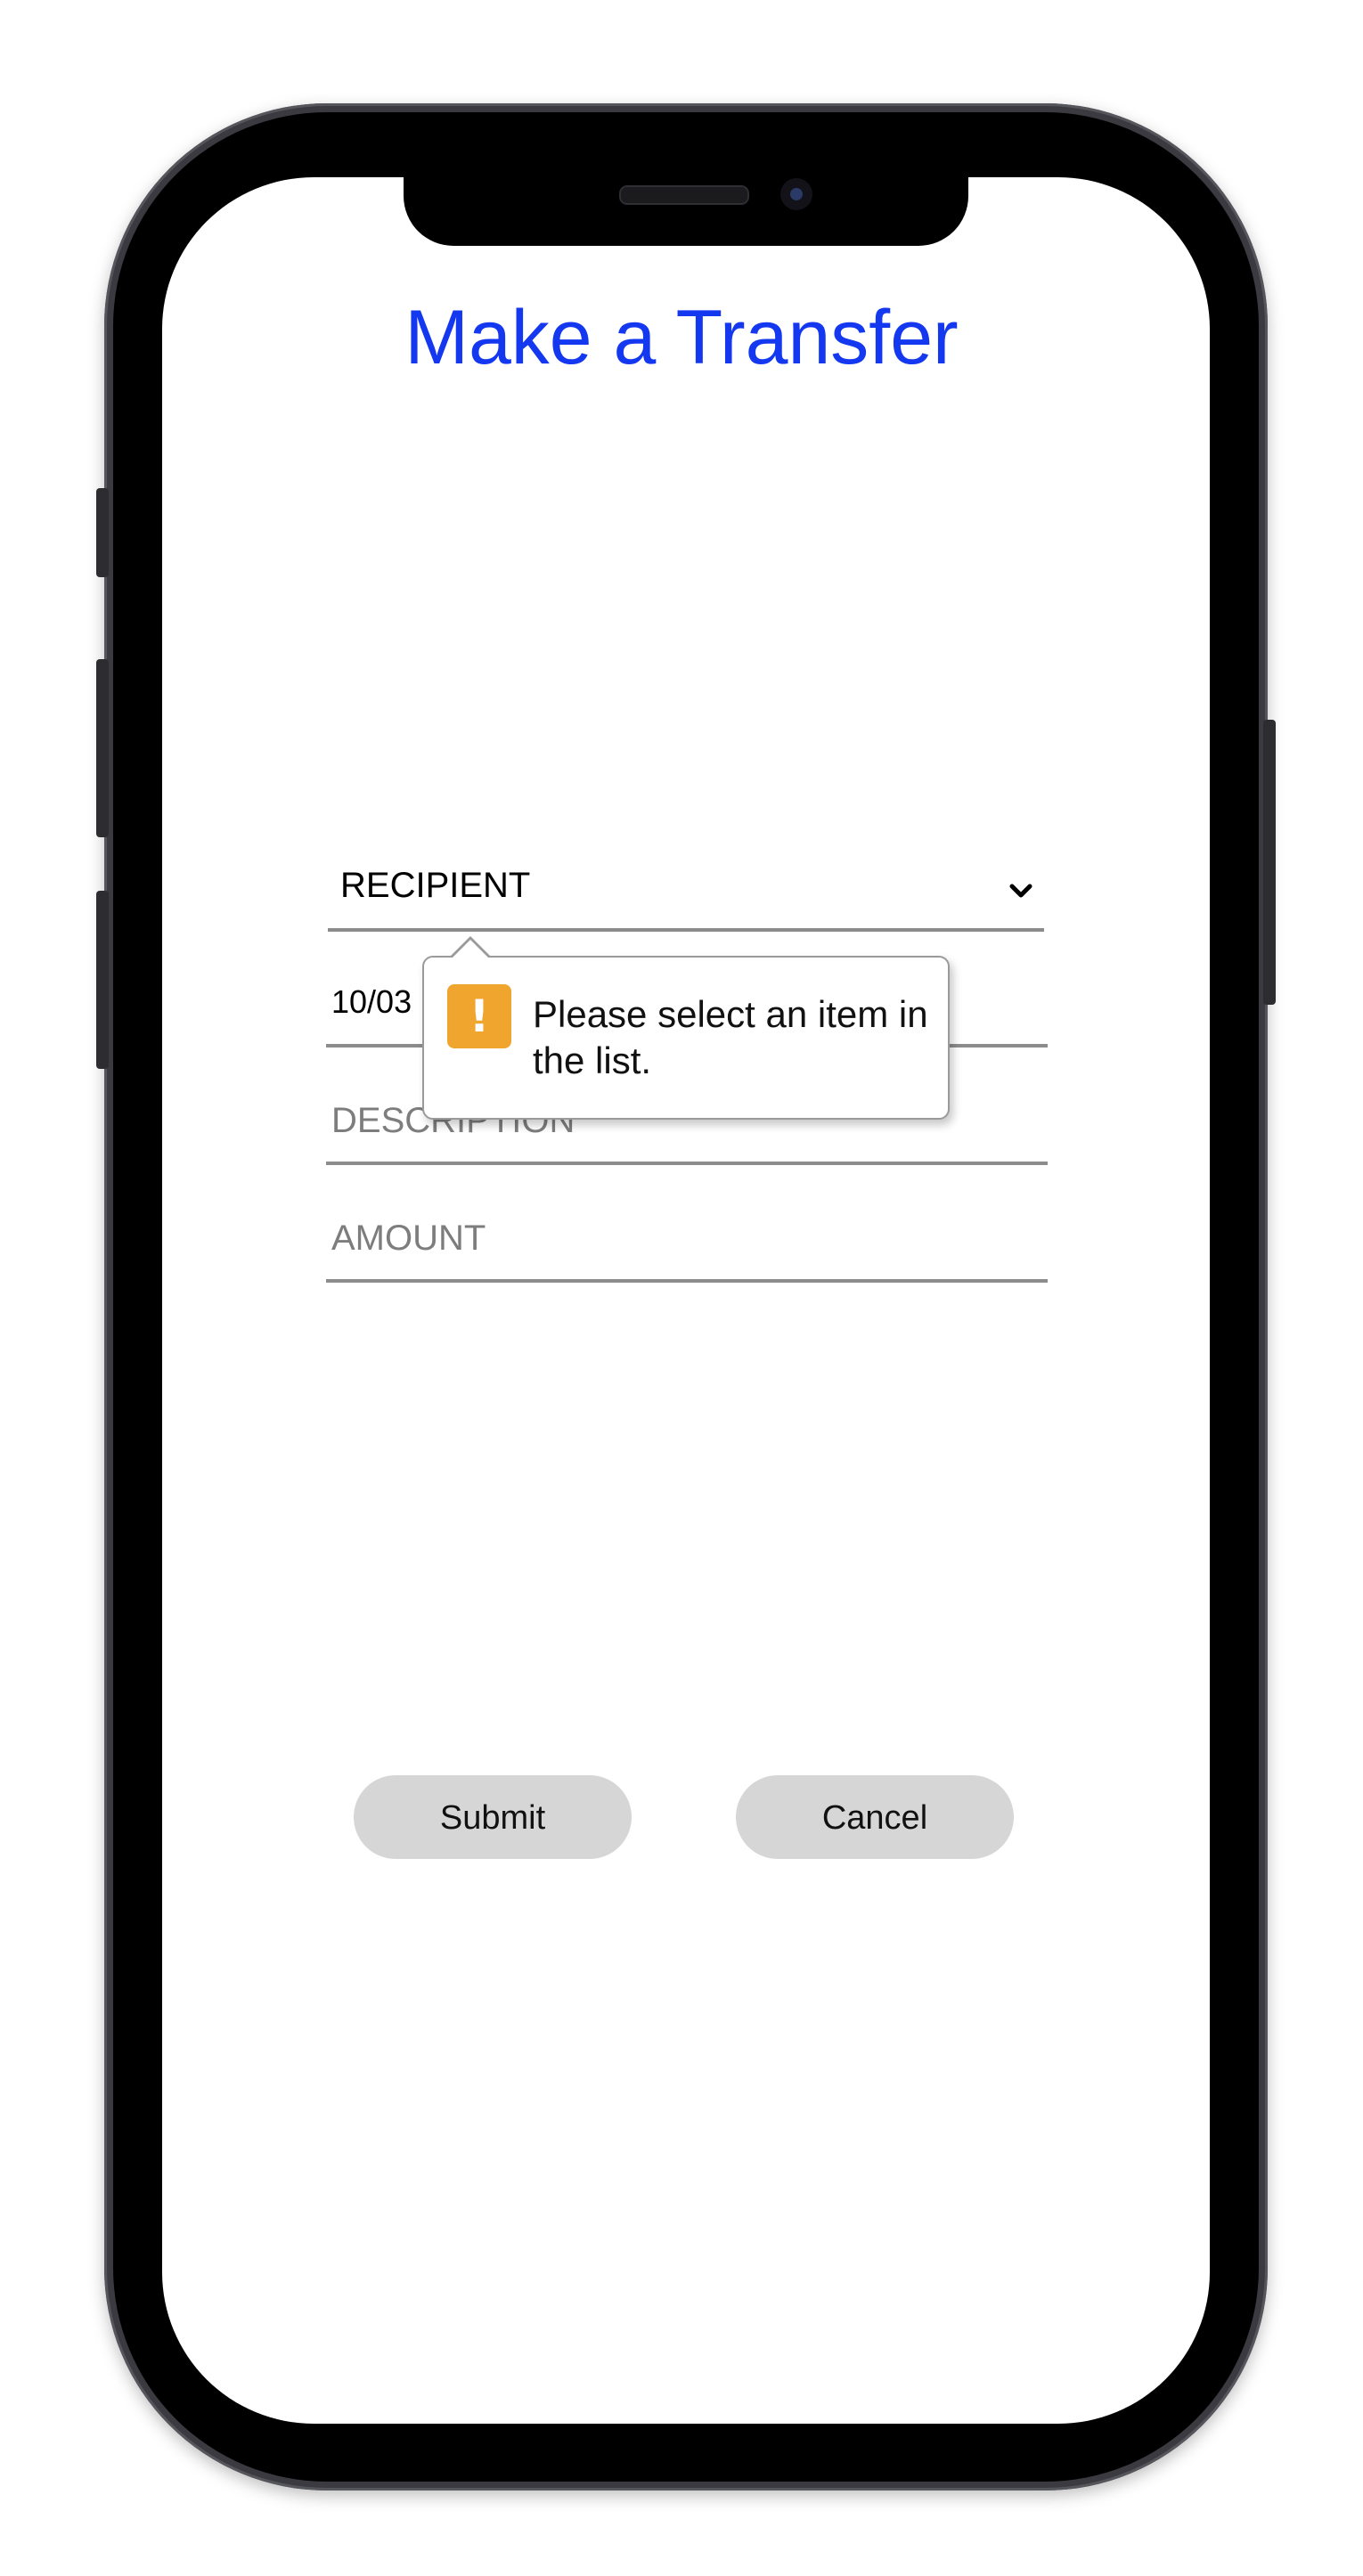  What do you see at coordinates (686, 894) in the screenshot?
I see `recipient-select: RECIPIENT` at bounding box center [686, 894].